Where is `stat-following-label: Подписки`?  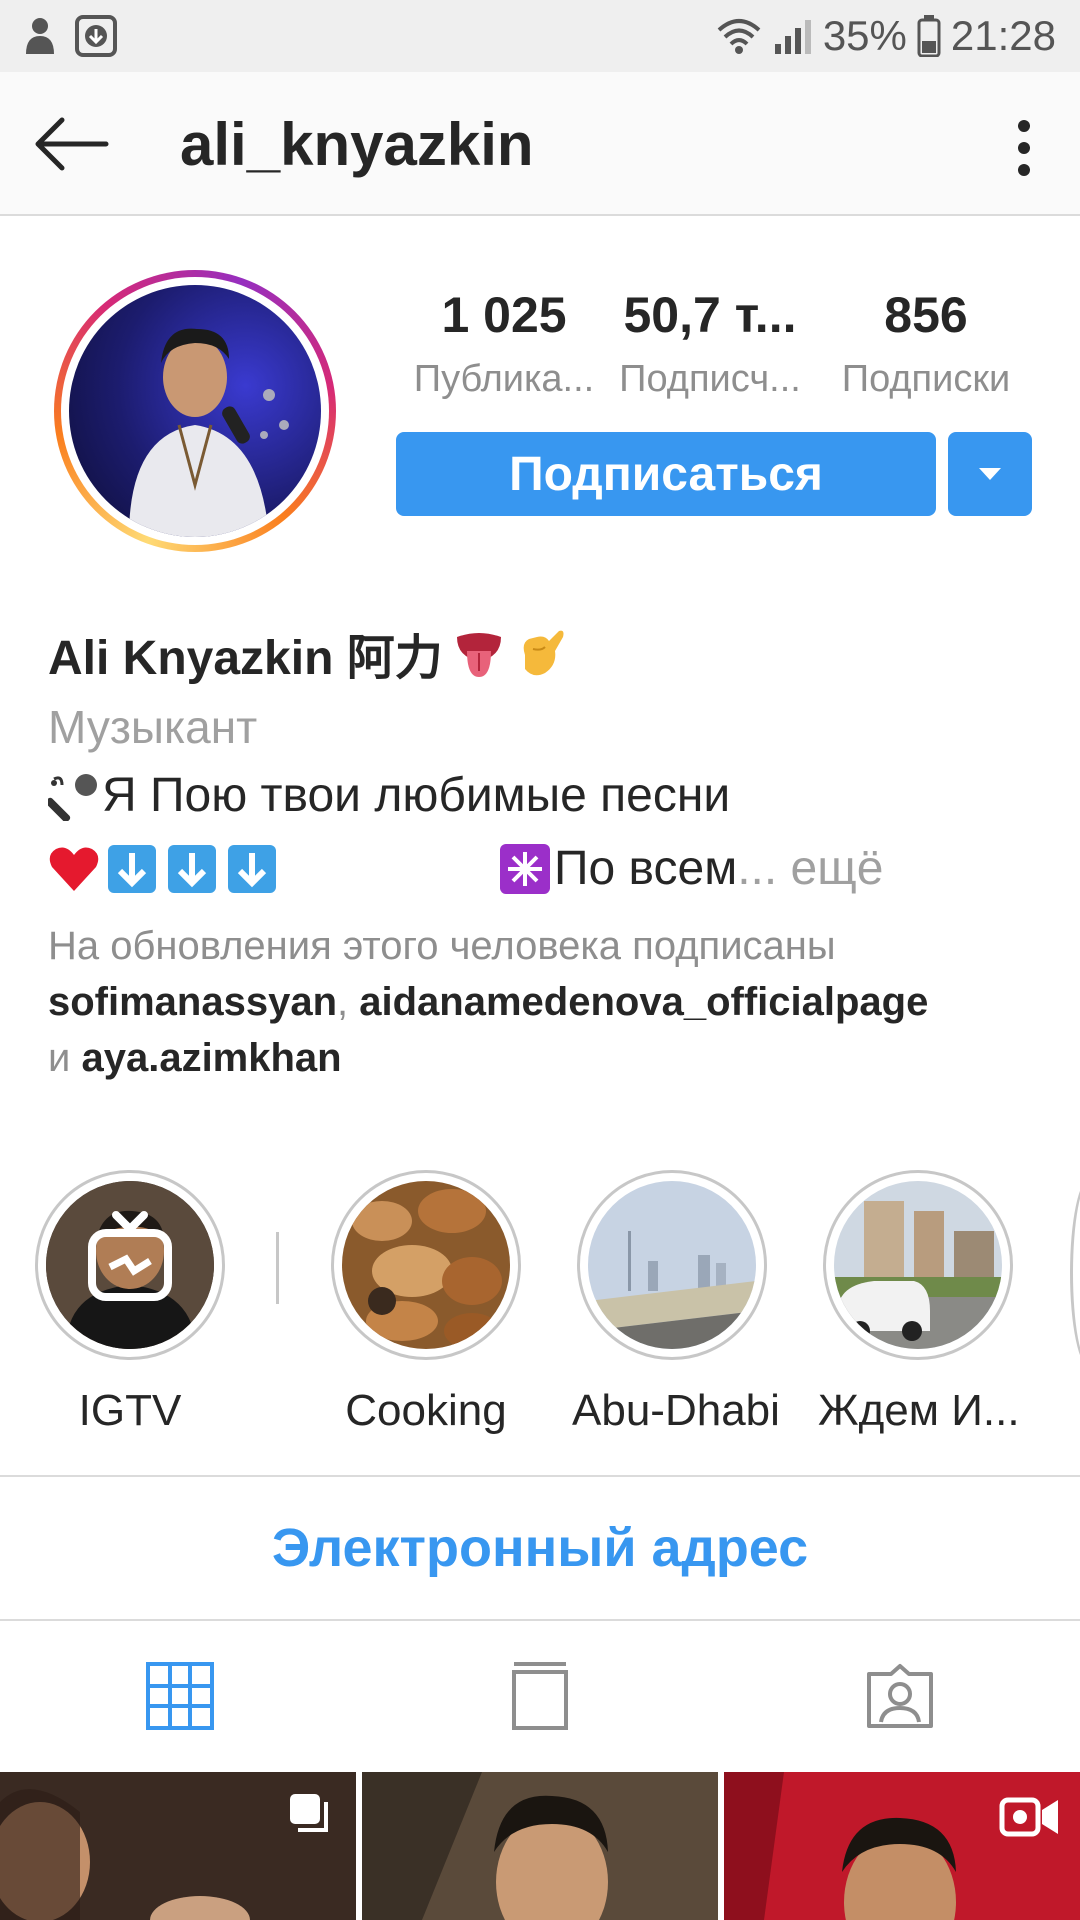 stat-following-label: Подписки is located at coordinates (926, 379).